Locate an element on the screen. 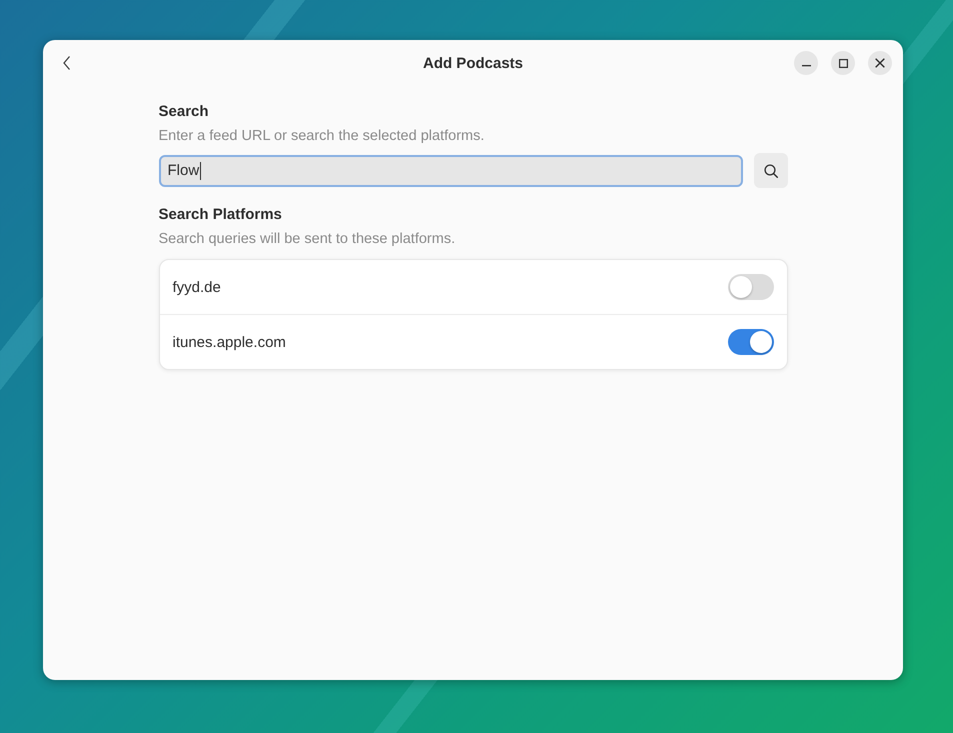  text-cursor-icon is located at coordinates (201, 171).